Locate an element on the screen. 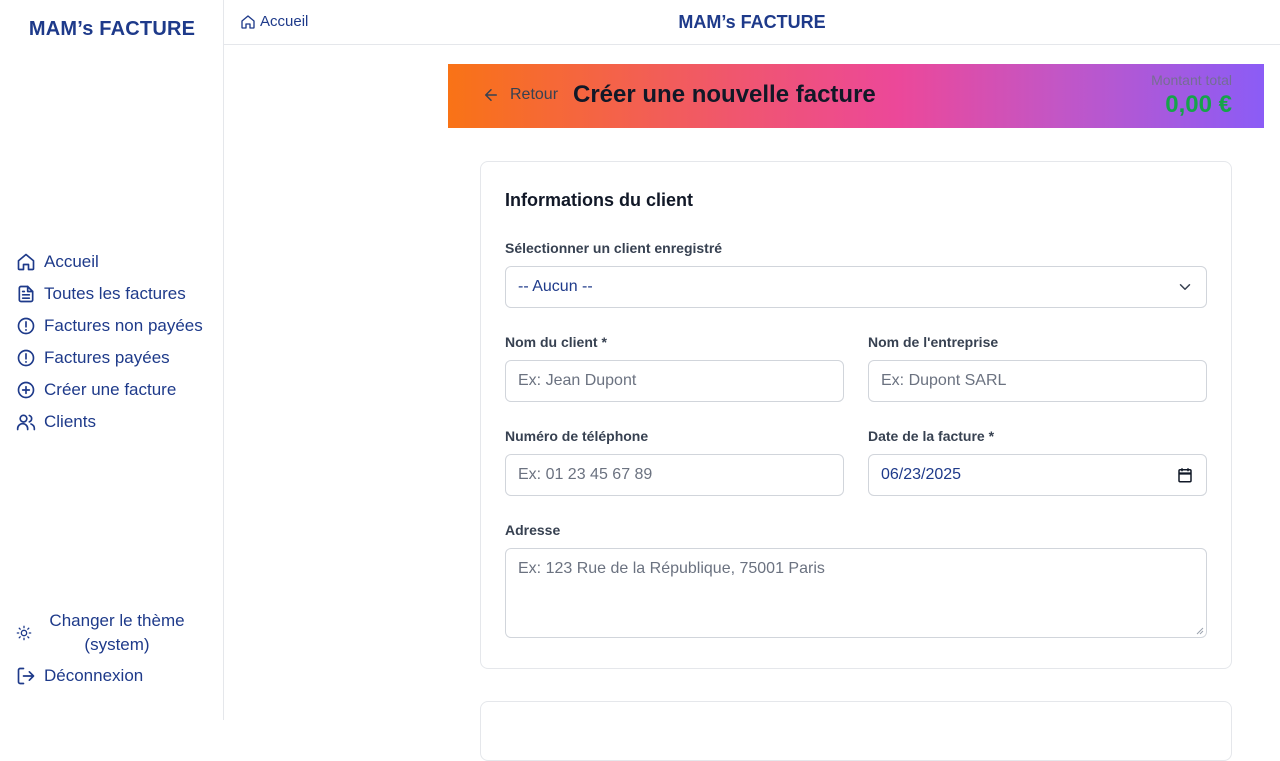 This screenshot has height=761, width=1280. theme-toggle: Changer le thème (system) is located at coordinates (112, 633).